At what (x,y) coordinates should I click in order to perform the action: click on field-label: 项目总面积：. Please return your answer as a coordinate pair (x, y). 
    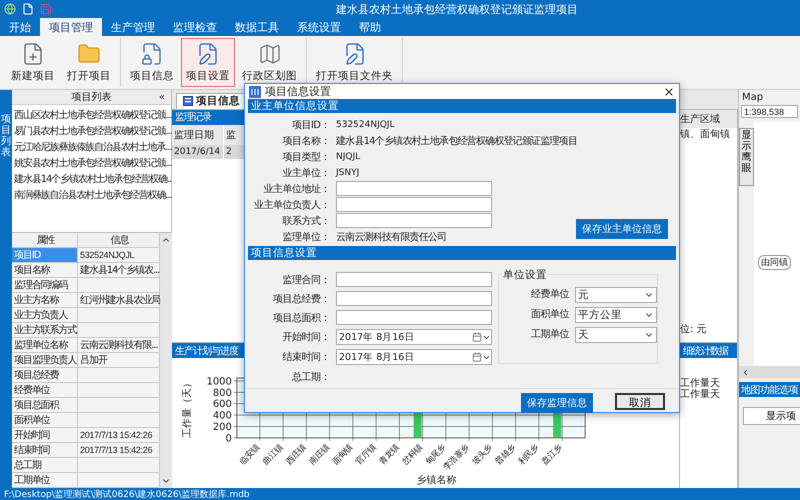
    Looking at the image, I should click on (301, 318).